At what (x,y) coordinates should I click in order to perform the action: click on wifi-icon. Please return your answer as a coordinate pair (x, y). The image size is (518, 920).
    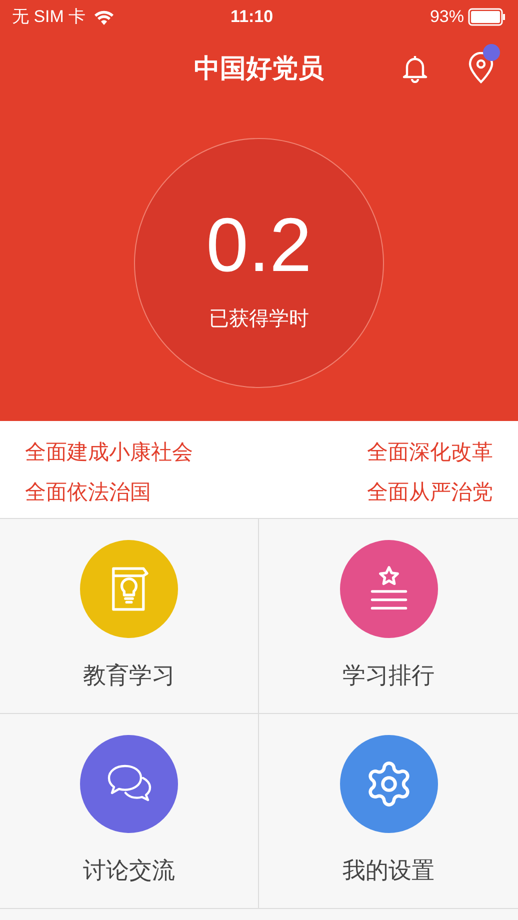
    Looking at the image, I should click on (104, 17).